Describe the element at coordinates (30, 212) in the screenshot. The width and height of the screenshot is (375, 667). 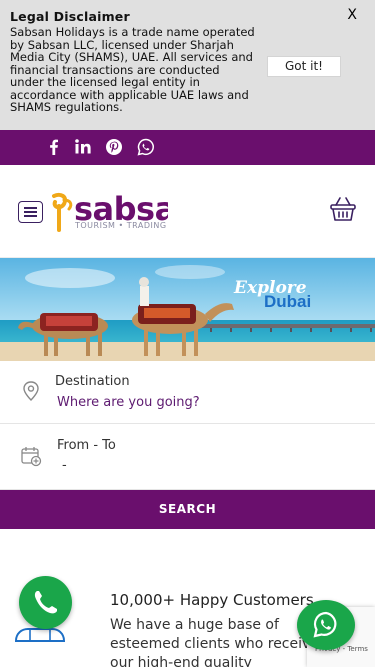
I see `menu-icon` at that location.